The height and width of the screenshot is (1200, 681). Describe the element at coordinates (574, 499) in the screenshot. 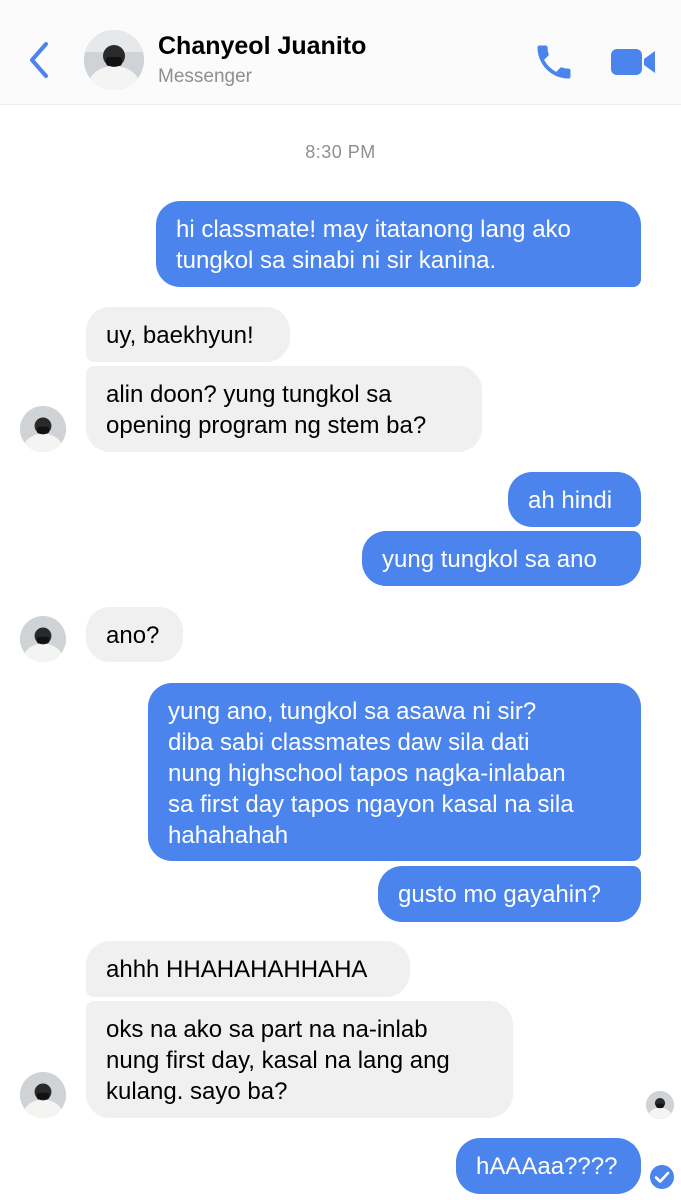

I see `message-bubble-outgoing: ah hindi` at that location.